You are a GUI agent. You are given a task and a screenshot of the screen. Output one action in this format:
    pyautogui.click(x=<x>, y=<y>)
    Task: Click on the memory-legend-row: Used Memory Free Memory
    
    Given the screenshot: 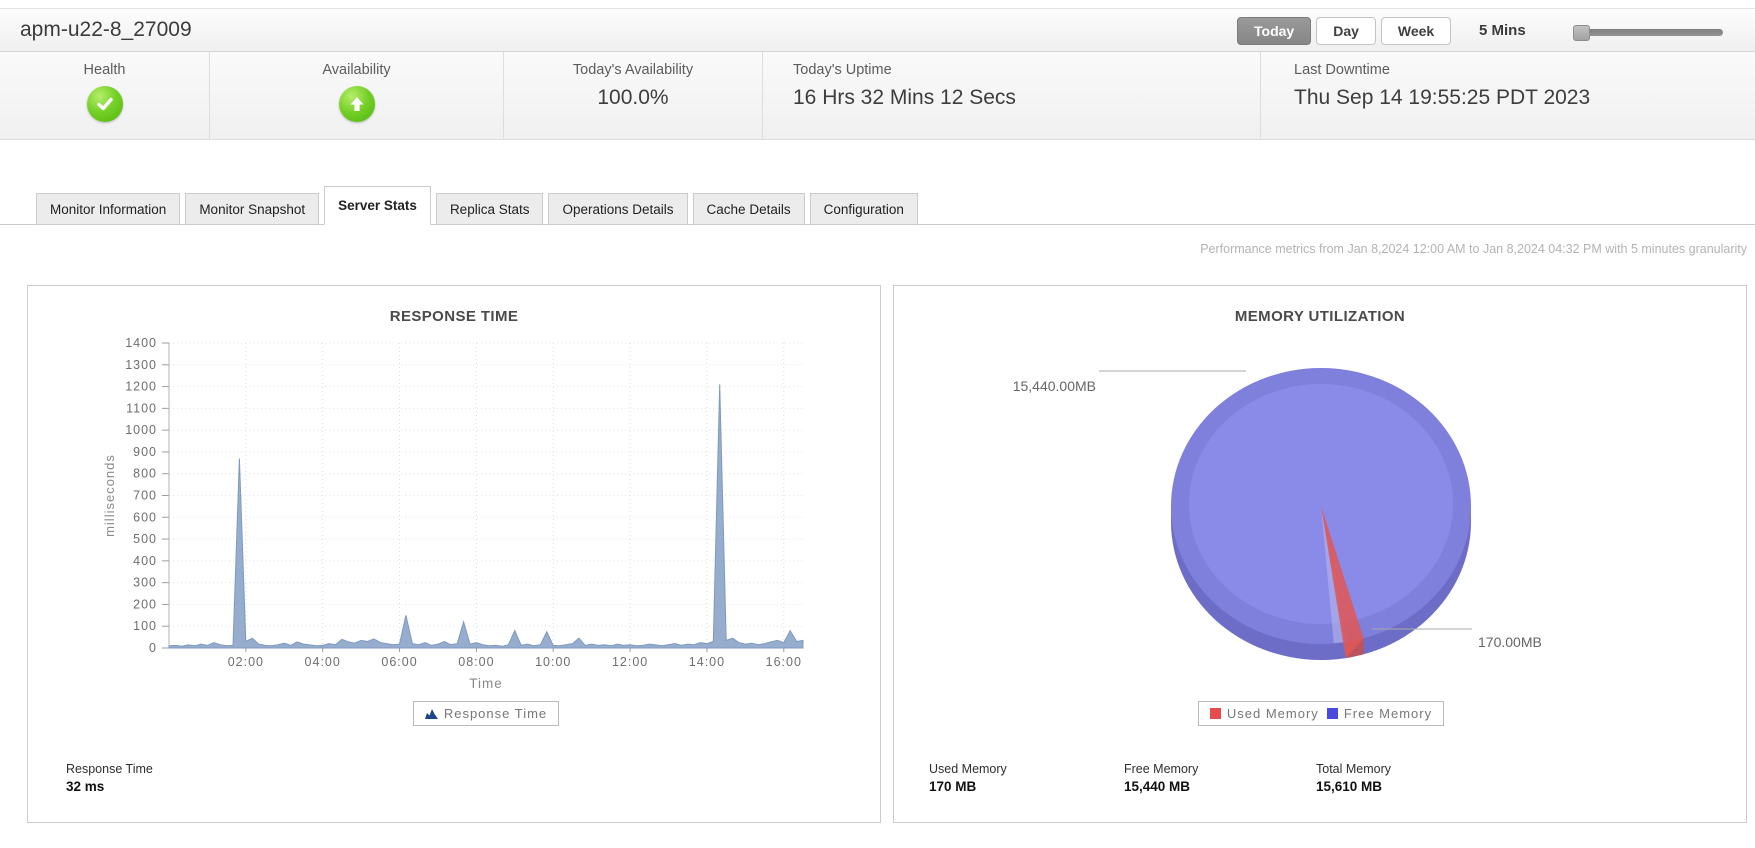 What is the action you would take?
    pyautogui.click(x=1321, y=713)
    